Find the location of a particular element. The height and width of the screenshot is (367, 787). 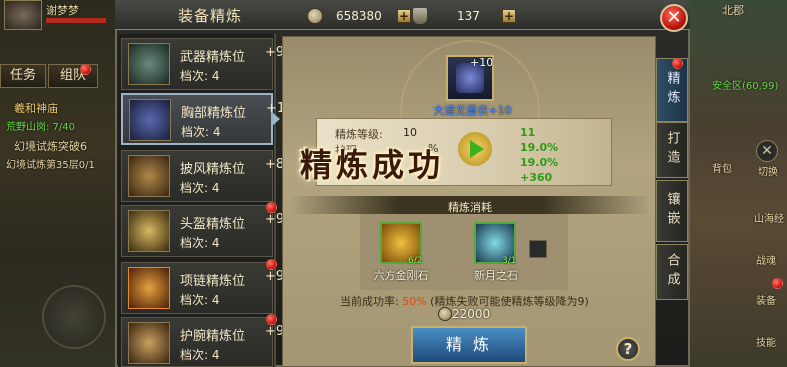

team-notify-dot is located at coordinates (85, 69).